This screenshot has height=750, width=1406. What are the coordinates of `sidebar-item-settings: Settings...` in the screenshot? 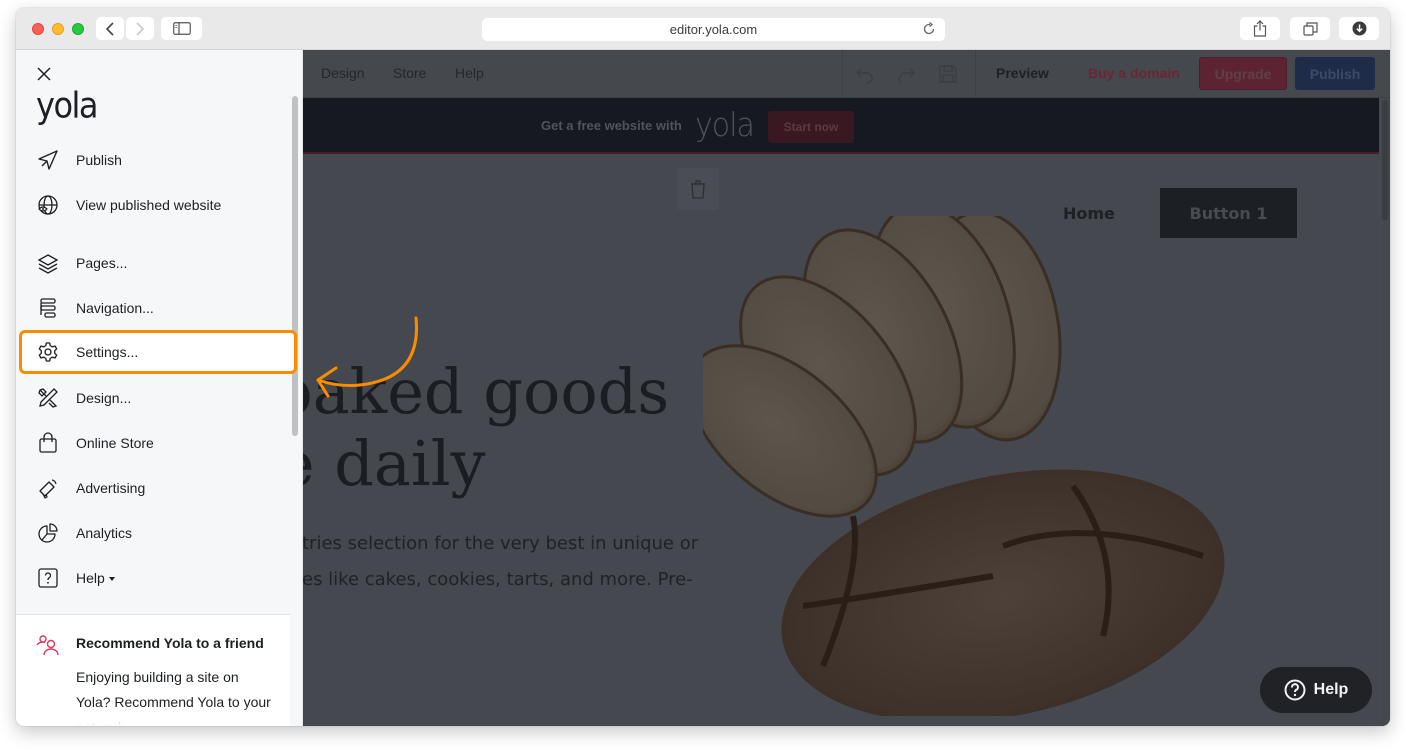 It's located at (158, 352).